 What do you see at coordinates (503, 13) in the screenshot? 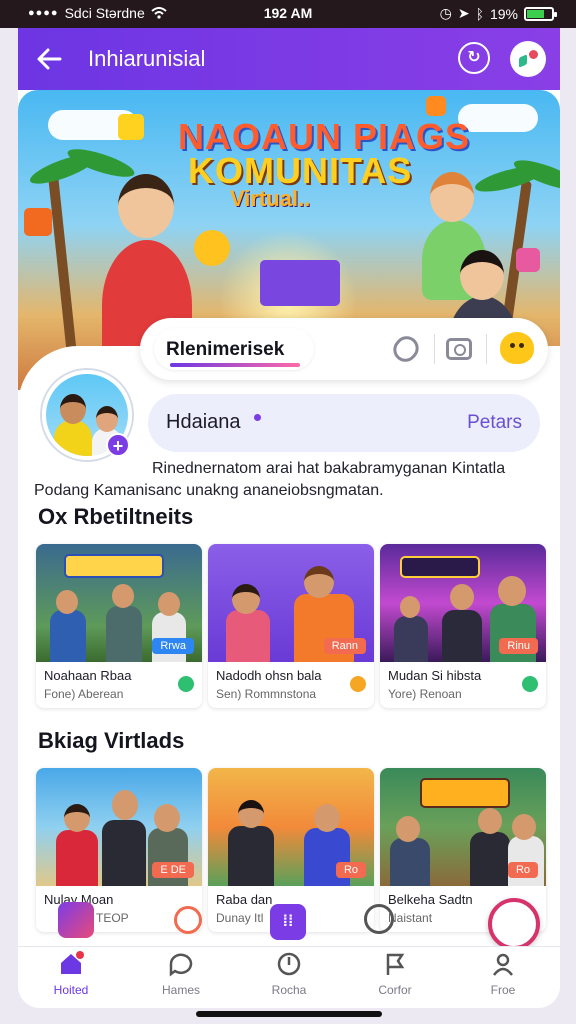
I see `battery-percent: 19%` at bounding box center [503, 13].